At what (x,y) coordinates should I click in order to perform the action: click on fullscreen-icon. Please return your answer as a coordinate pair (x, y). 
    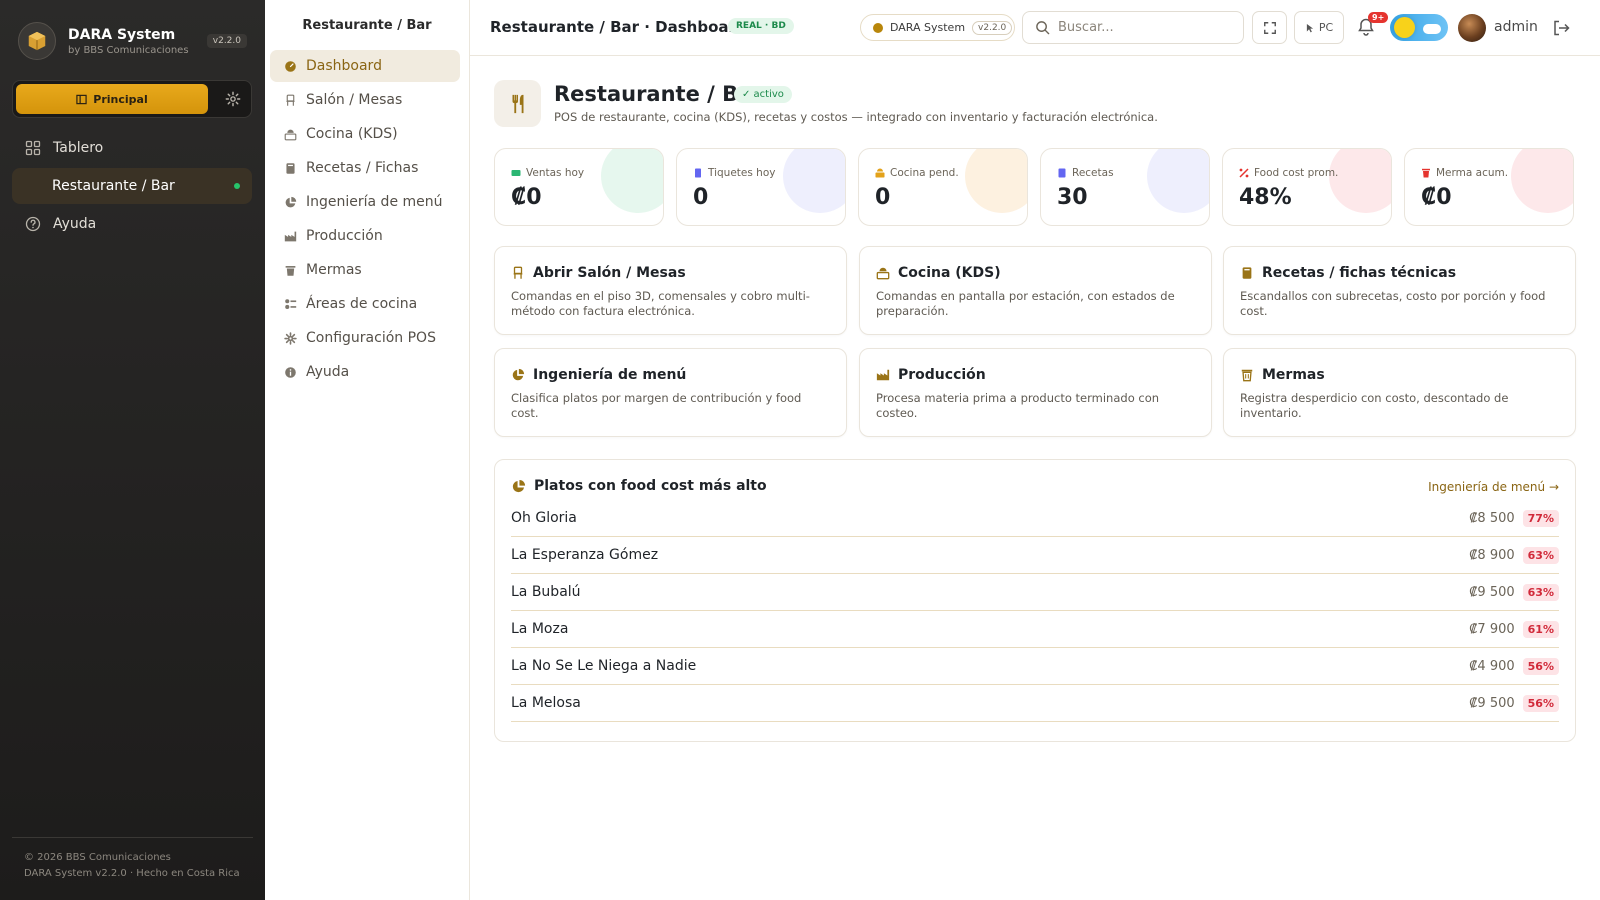
    Looking at the image, I should click on (1269, 27).